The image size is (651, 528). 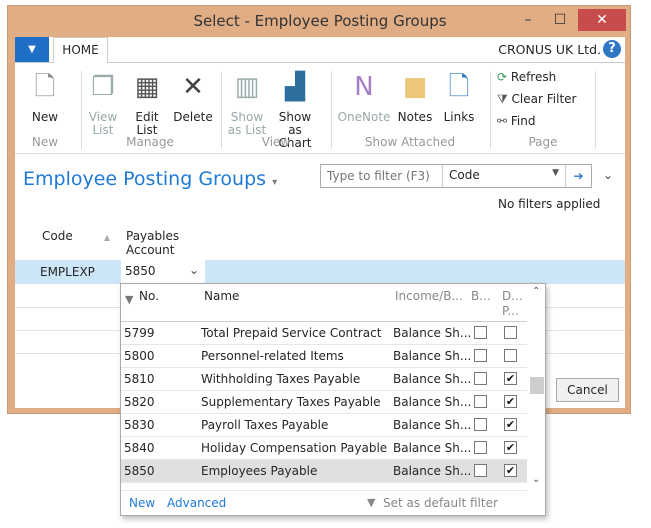 What do you see at coordinates (502, 121) in the screenshot?
I see `binoculars-icon: ⚯` at bounding box center [502, 121].